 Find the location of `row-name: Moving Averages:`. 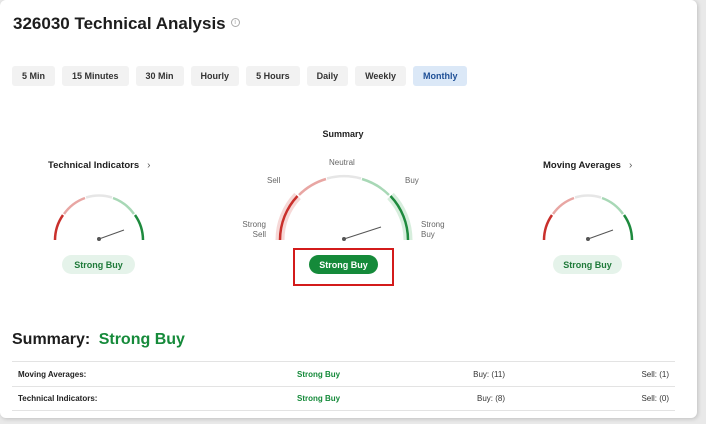

row-name: Moving Averages: is located at coordinates (52, 374).